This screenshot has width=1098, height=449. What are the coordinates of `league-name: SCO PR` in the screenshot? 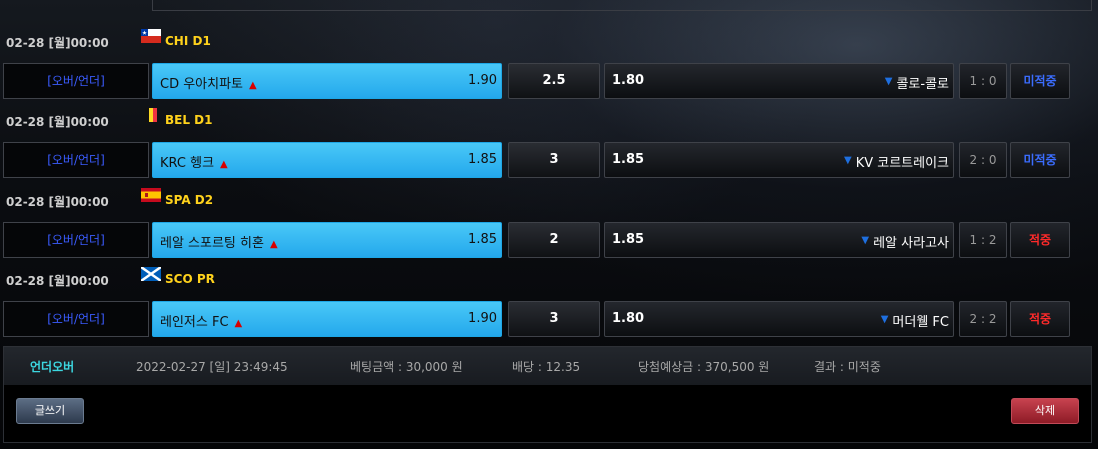 It's located at (190, 279).